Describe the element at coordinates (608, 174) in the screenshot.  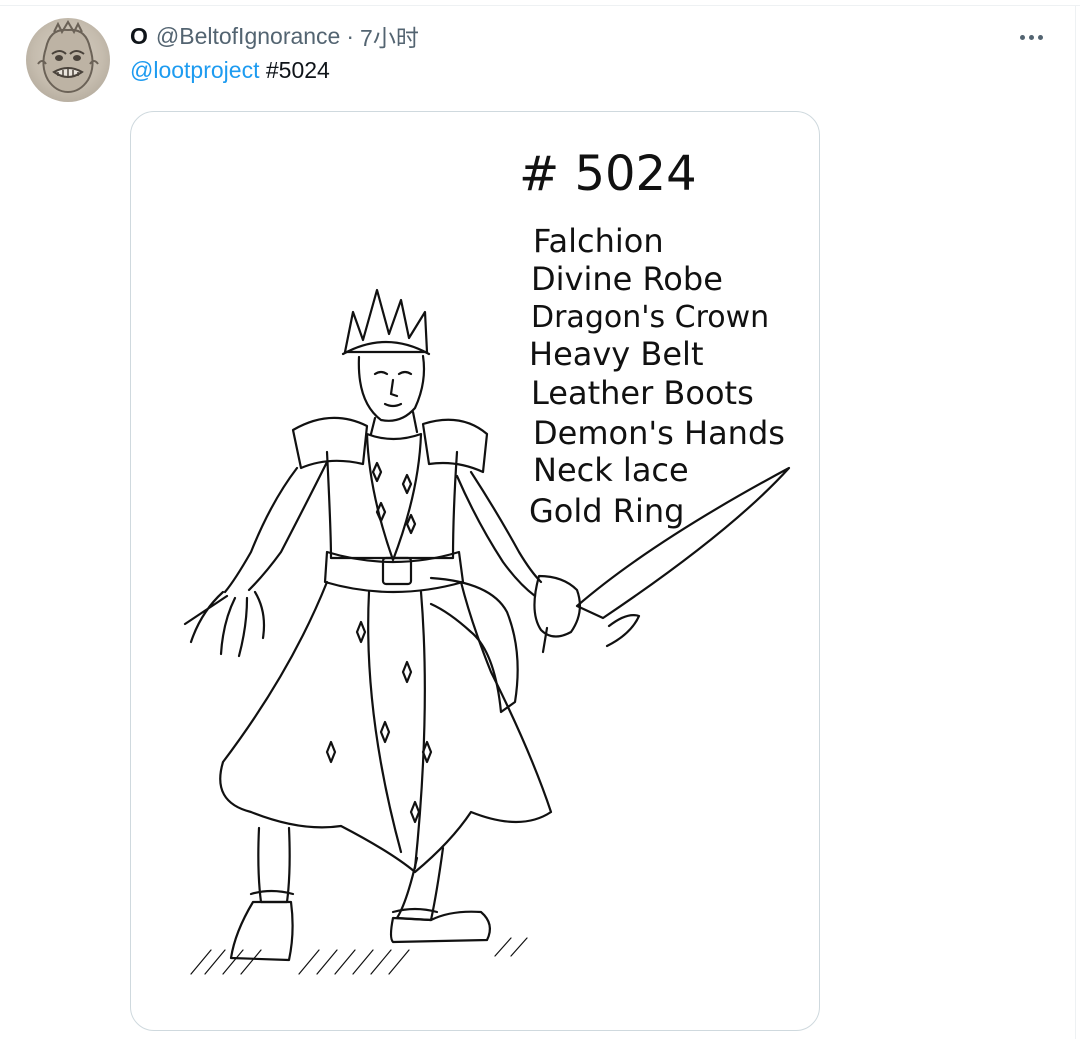
I see `drawing-number: # 5024` at that location.